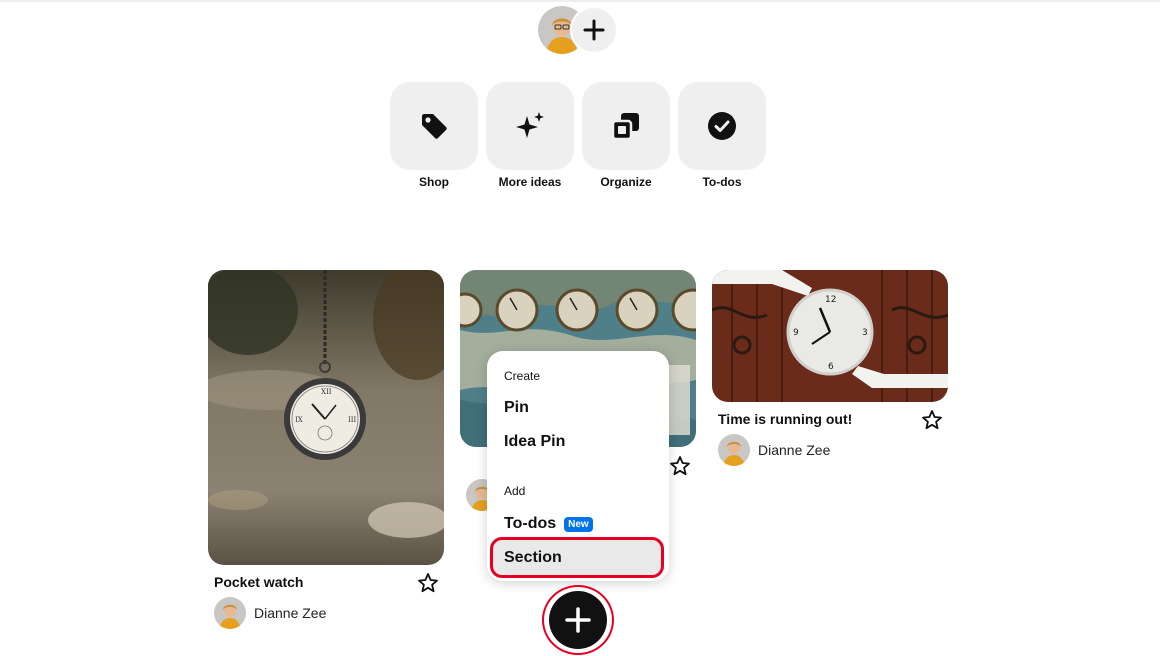 This screenshot has height=656, width=1160. What do you see at coordinates (299, 420) in the screenshot?
I see `svg-text: IX` at bounding box center [299, 420].